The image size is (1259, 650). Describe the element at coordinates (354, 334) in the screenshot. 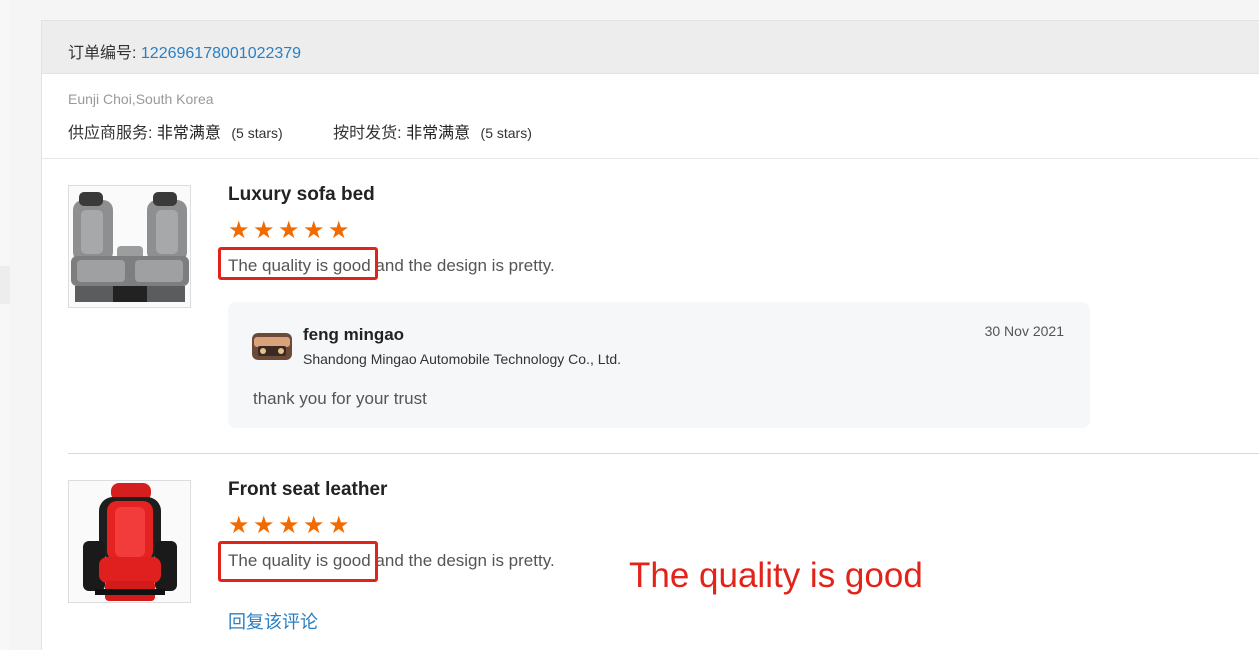

I see `seller-name: feng mingao` at that location.